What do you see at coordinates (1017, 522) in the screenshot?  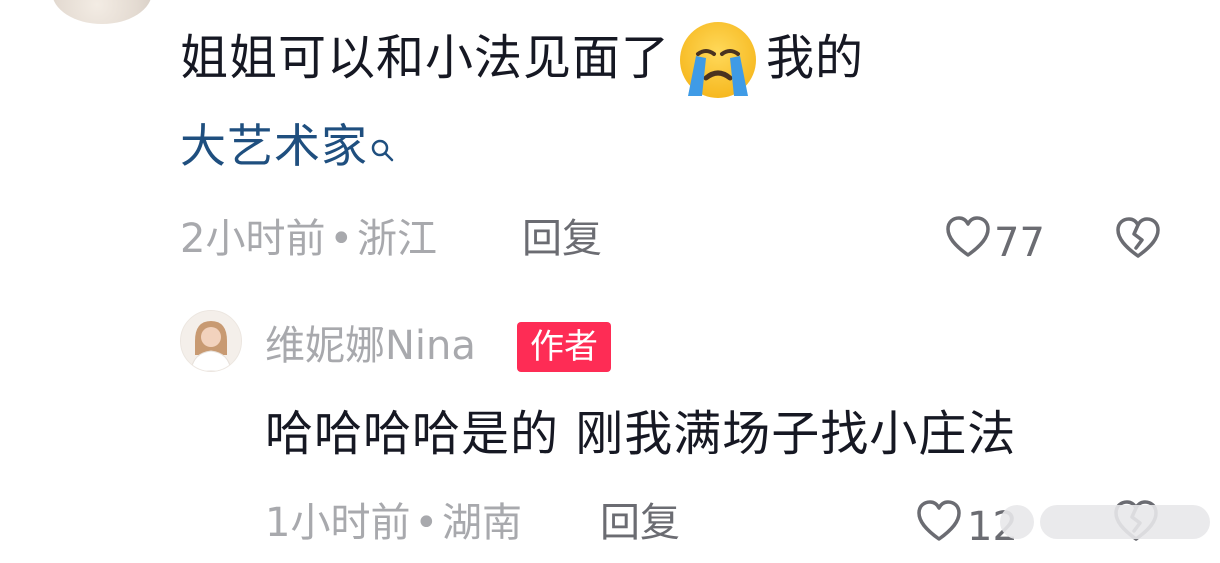 I see `watermark-logo` at bounding box center [1017, 522].